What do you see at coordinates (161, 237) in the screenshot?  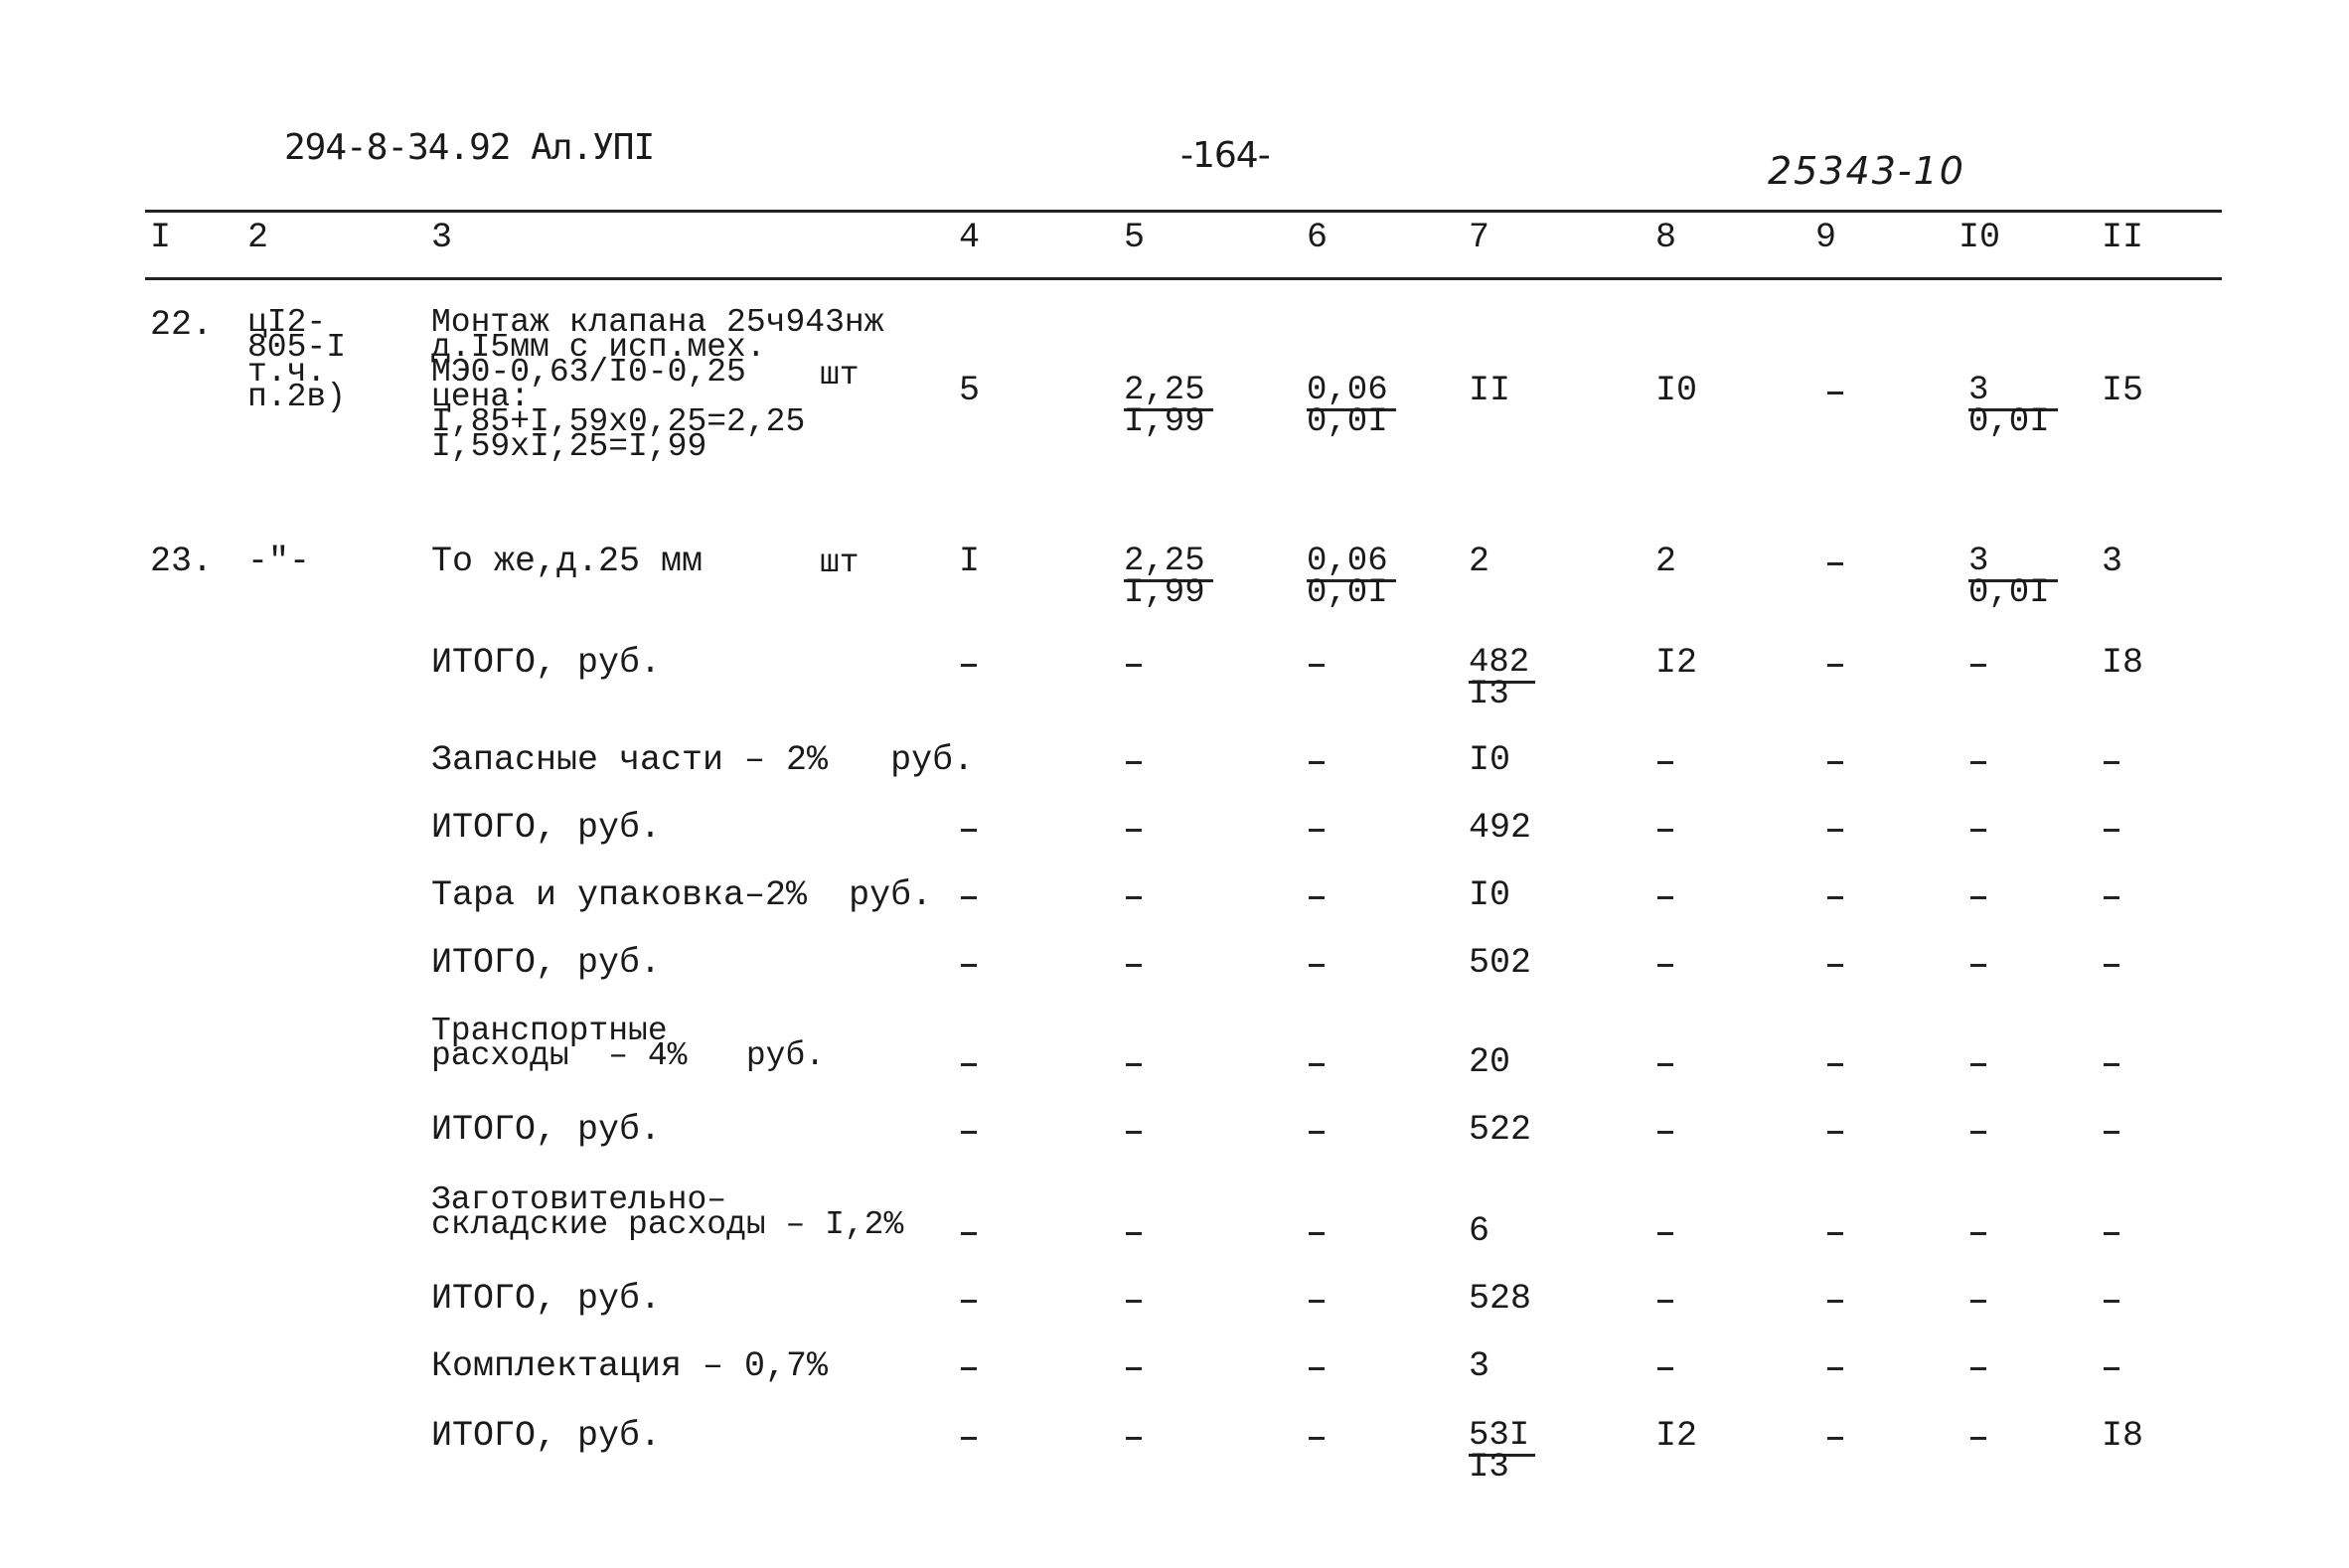 I see `column-header-1: I` at bounding box center [161, 237].